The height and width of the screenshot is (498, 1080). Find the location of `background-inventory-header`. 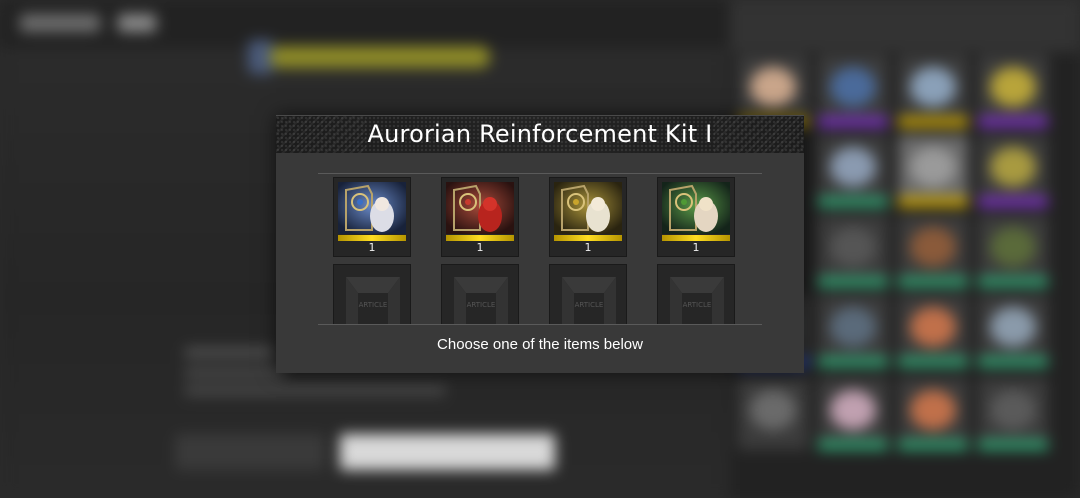

background-inventory-header is located at coordinates (905, 26).